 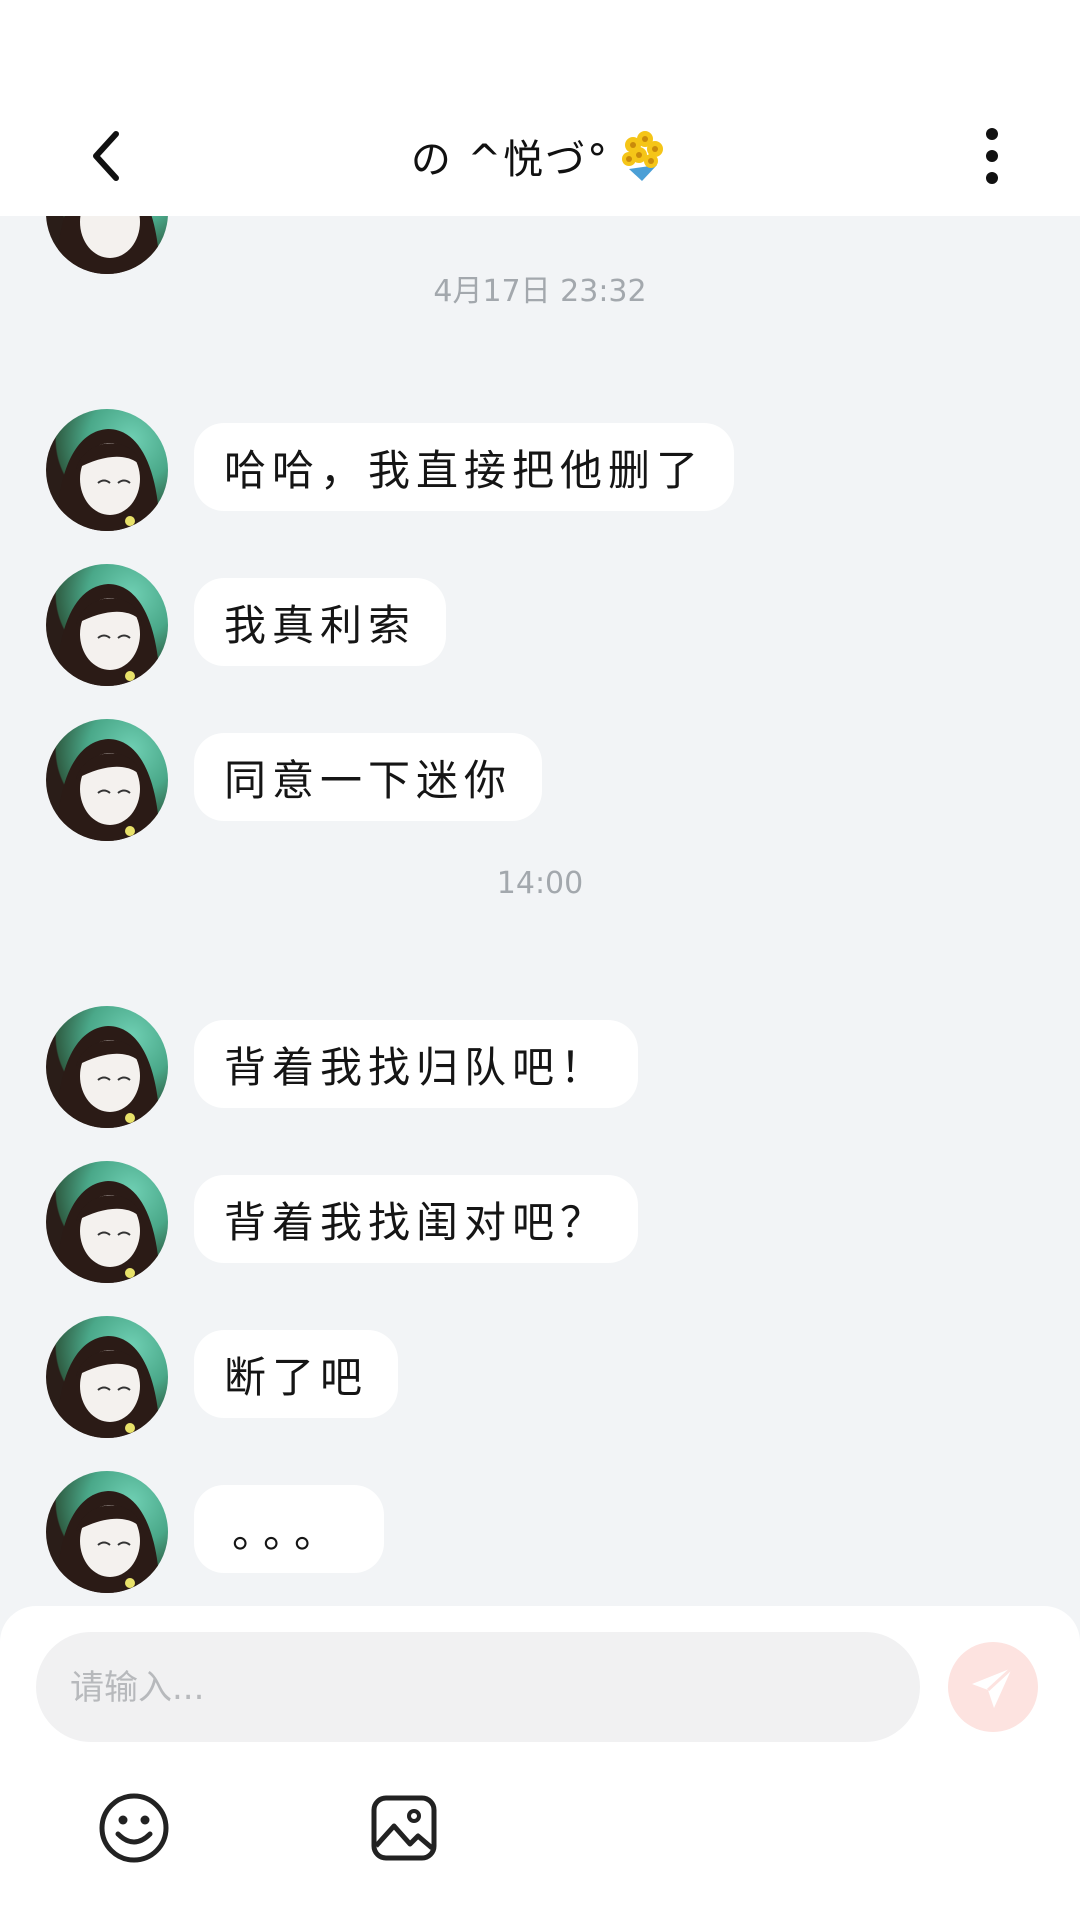 What do you see at coordinates (540, 883) in the screenshot?
I see `timestamp: 14:00` at bounding box center [540, 883].